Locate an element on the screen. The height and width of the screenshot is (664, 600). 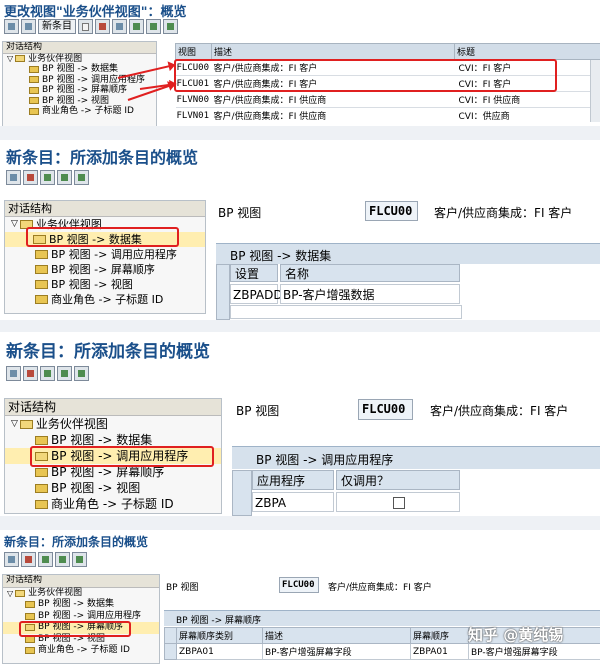
setting-cell: ZBPADD is located at coordinates (254, 294).